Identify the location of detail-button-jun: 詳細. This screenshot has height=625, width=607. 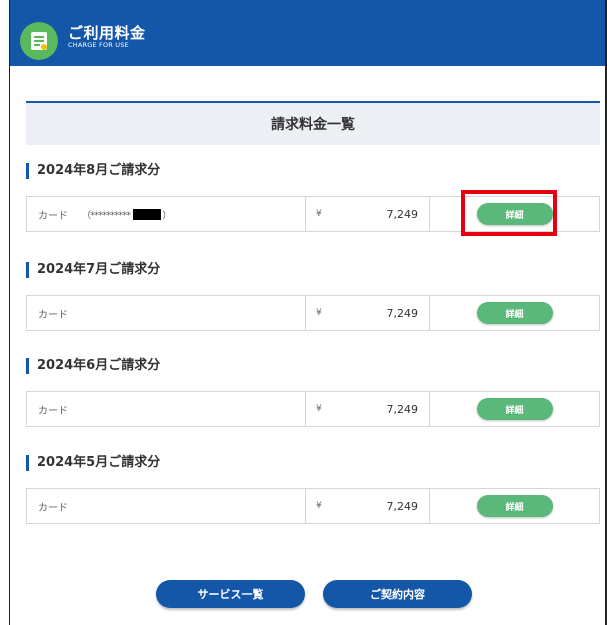
(514, 409).